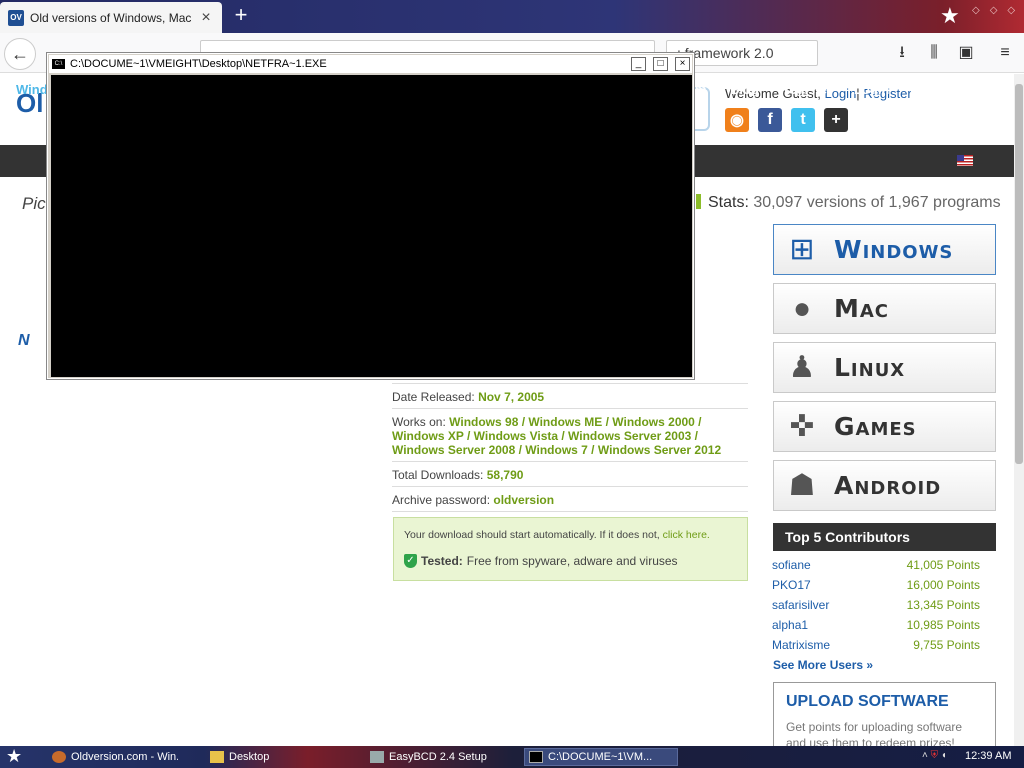  What do you see at coordinates (894, 249) in the screenshot?
I see `os-label-windows: Windows` at bounding box center [894, 249].